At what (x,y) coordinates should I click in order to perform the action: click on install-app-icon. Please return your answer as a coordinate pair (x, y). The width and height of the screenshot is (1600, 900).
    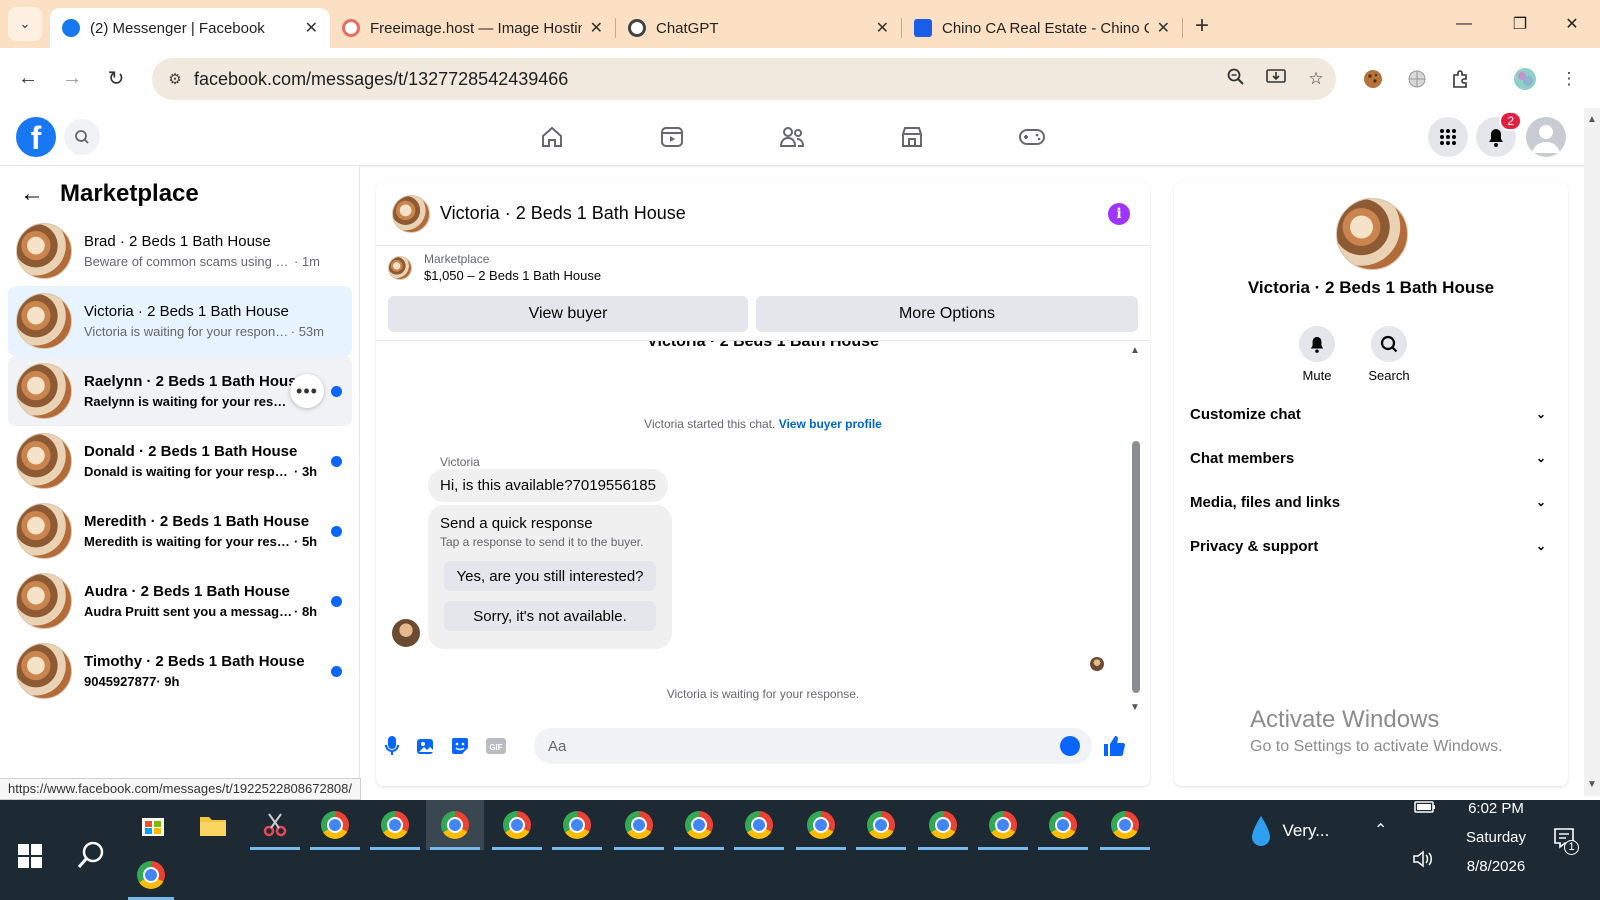
    Looking at the image, I should click on (1276, 79).